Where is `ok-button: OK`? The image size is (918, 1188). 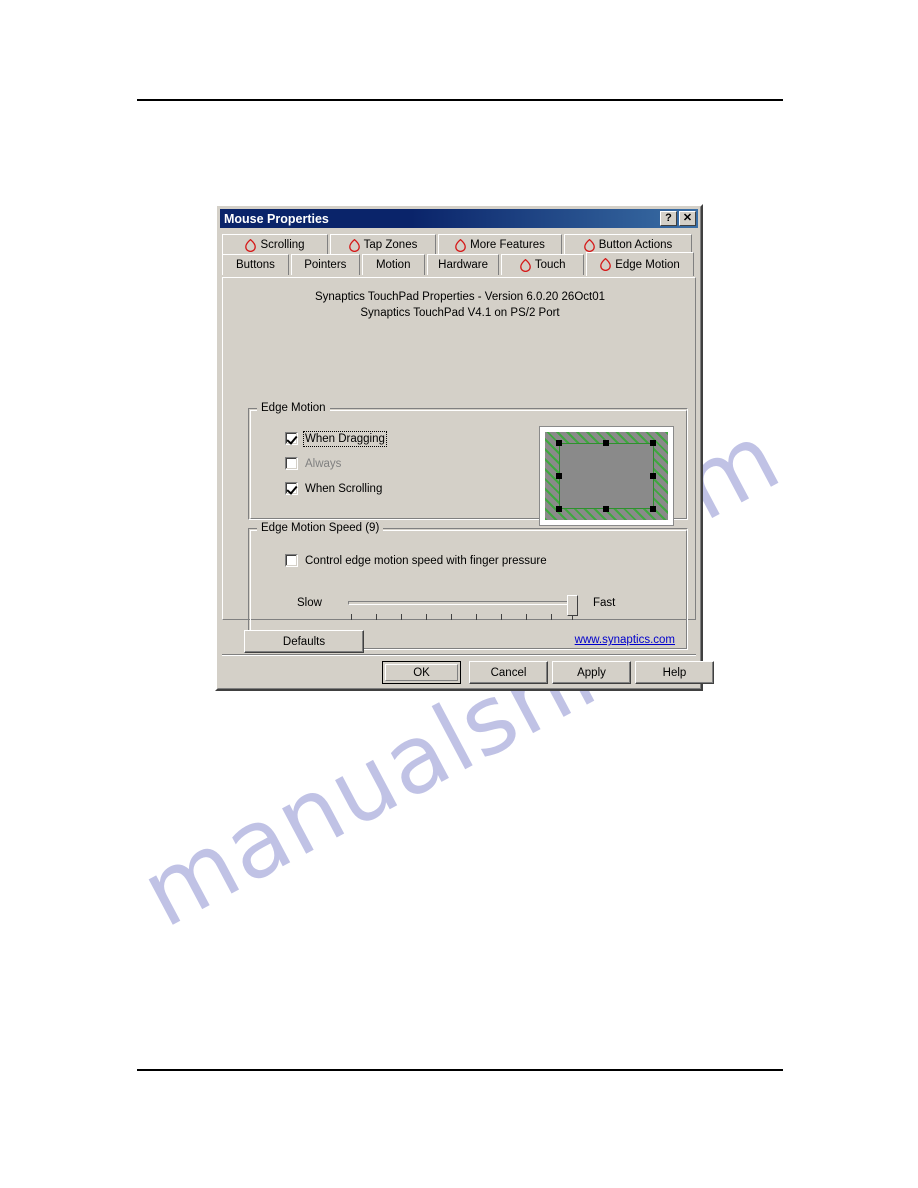
ok-button: OK is located at coordinates (421, 672).